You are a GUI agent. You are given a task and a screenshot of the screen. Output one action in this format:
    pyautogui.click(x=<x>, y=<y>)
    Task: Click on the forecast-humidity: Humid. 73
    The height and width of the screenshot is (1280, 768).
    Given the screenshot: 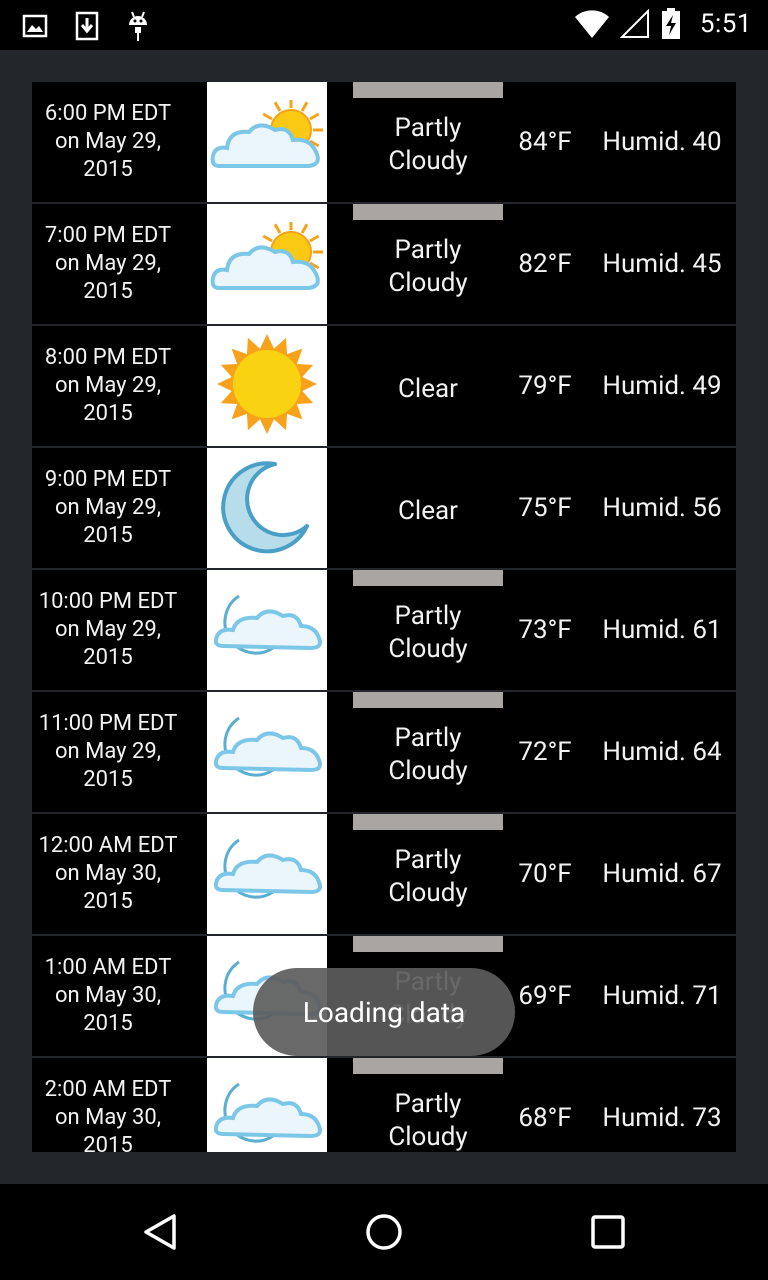 What is the action you would take?
    pyautogui.click(x=662, y=1118)
    